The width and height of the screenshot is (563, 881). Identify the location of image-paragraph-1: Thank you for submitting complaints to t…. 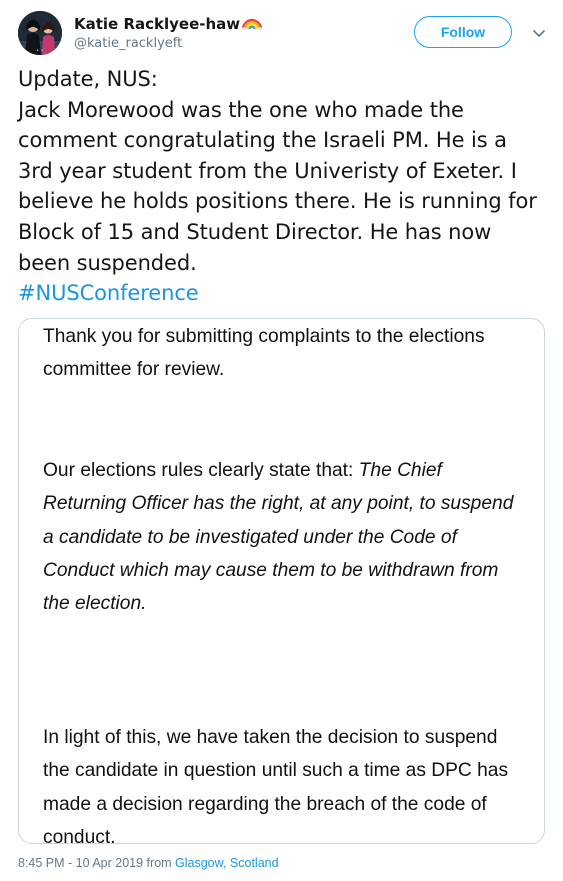
(264, 353).